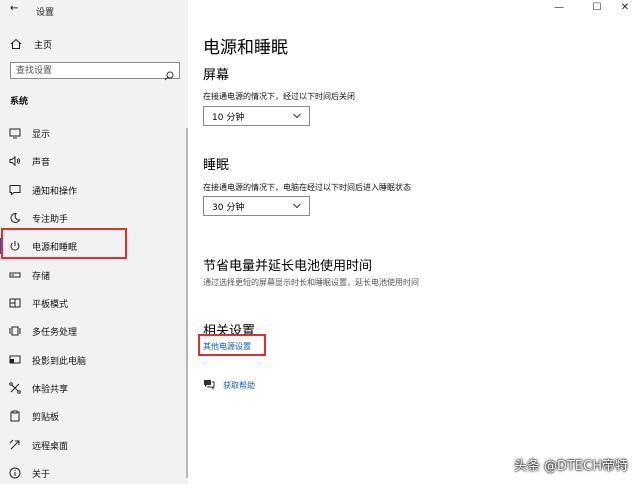  I want to click on screen-description: 在接通电源的情况下，经过以下时间后关闭, so click(279, 96).